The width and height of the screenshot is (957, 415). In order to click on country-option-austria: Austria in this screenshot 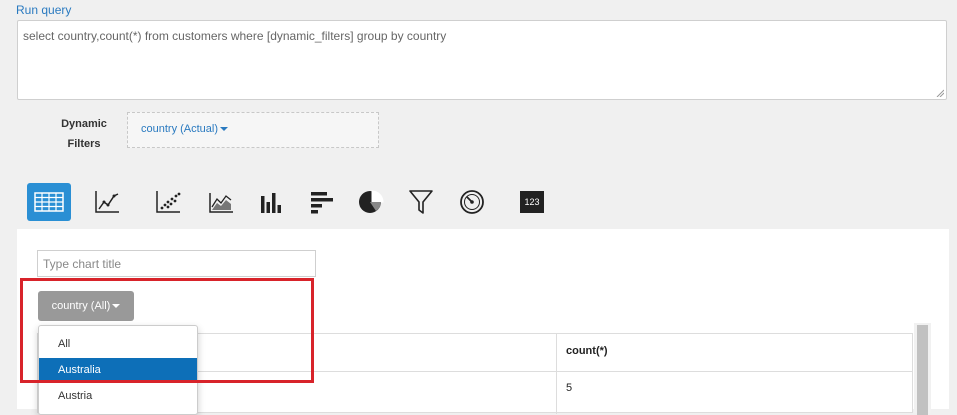, I will do `click(118, 396)`.